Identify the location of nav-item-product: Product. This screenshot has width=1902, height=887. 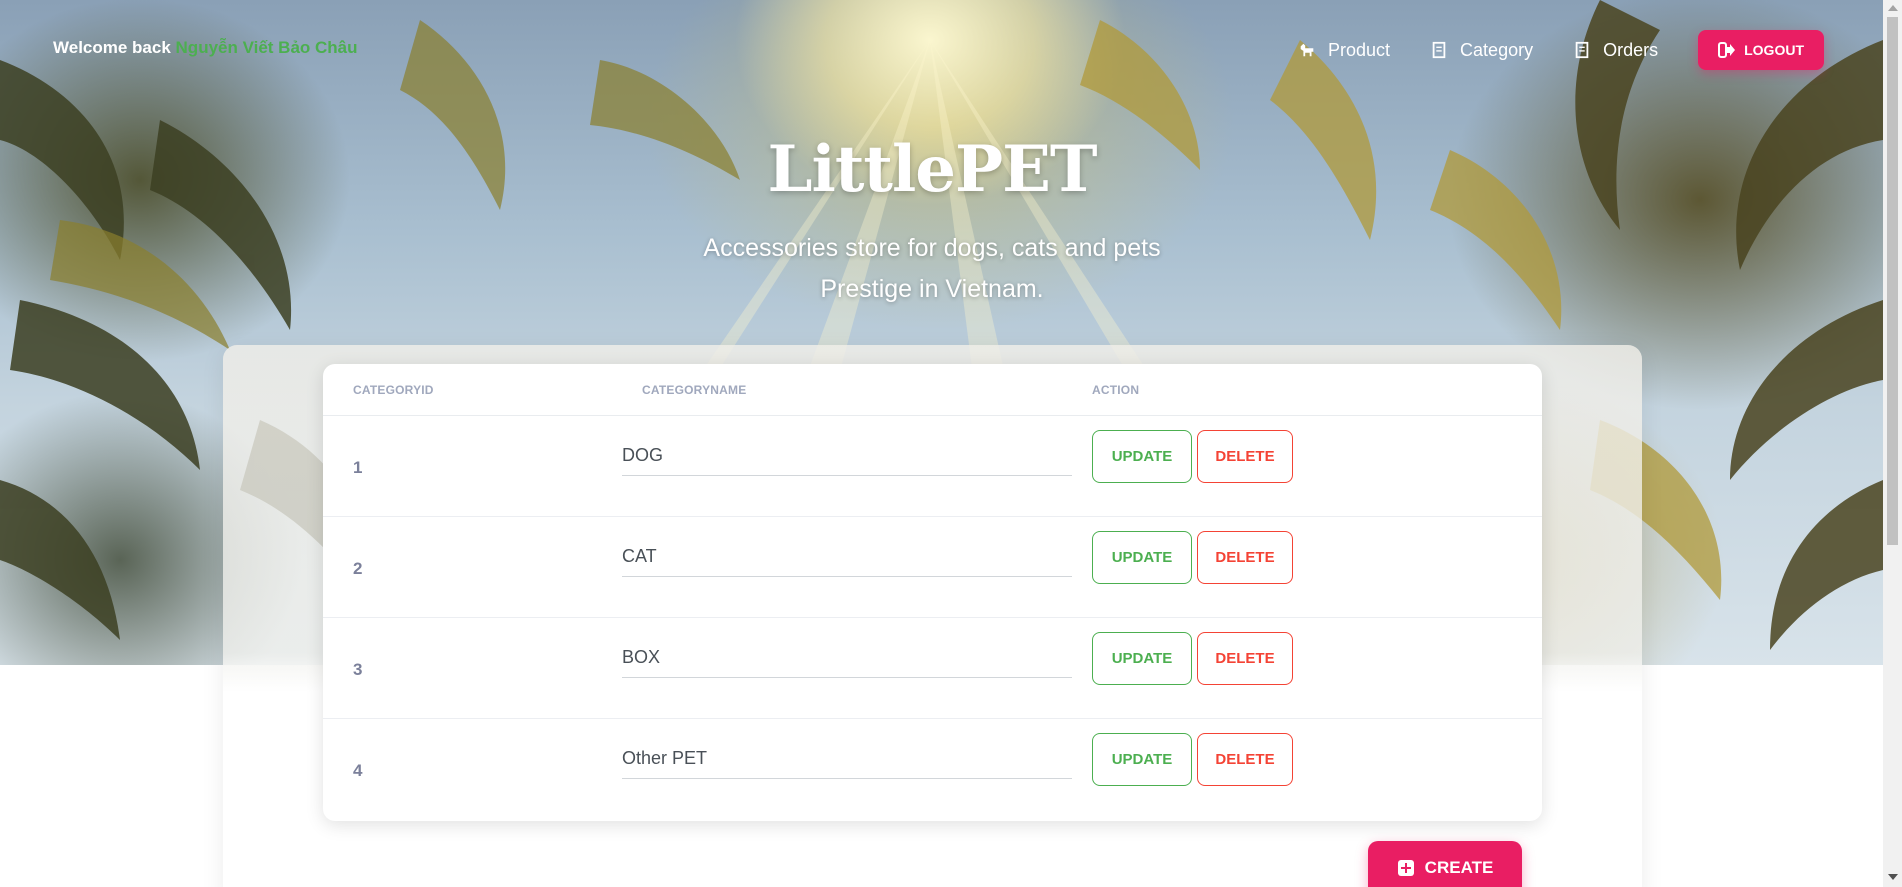
(1344, 50).